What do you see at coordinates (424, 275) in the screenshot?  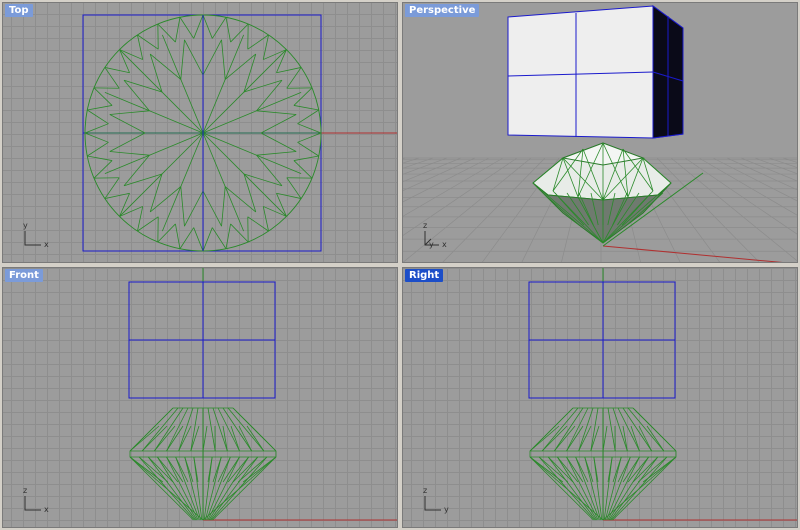 I see `viewport-title-right: Right` at bounding box center [424, 275].